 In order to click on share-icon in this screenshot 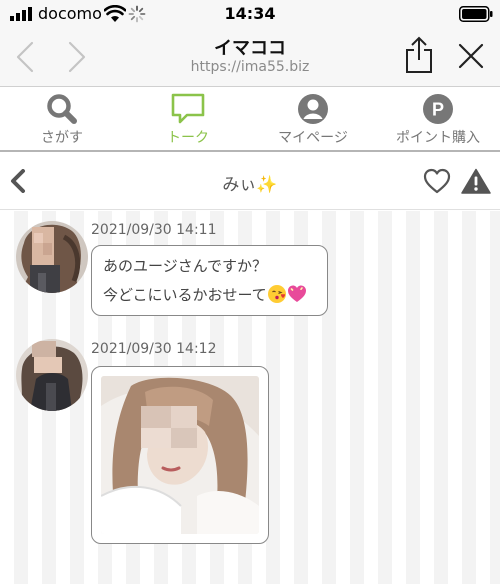, I will do `click(419, 55)`.